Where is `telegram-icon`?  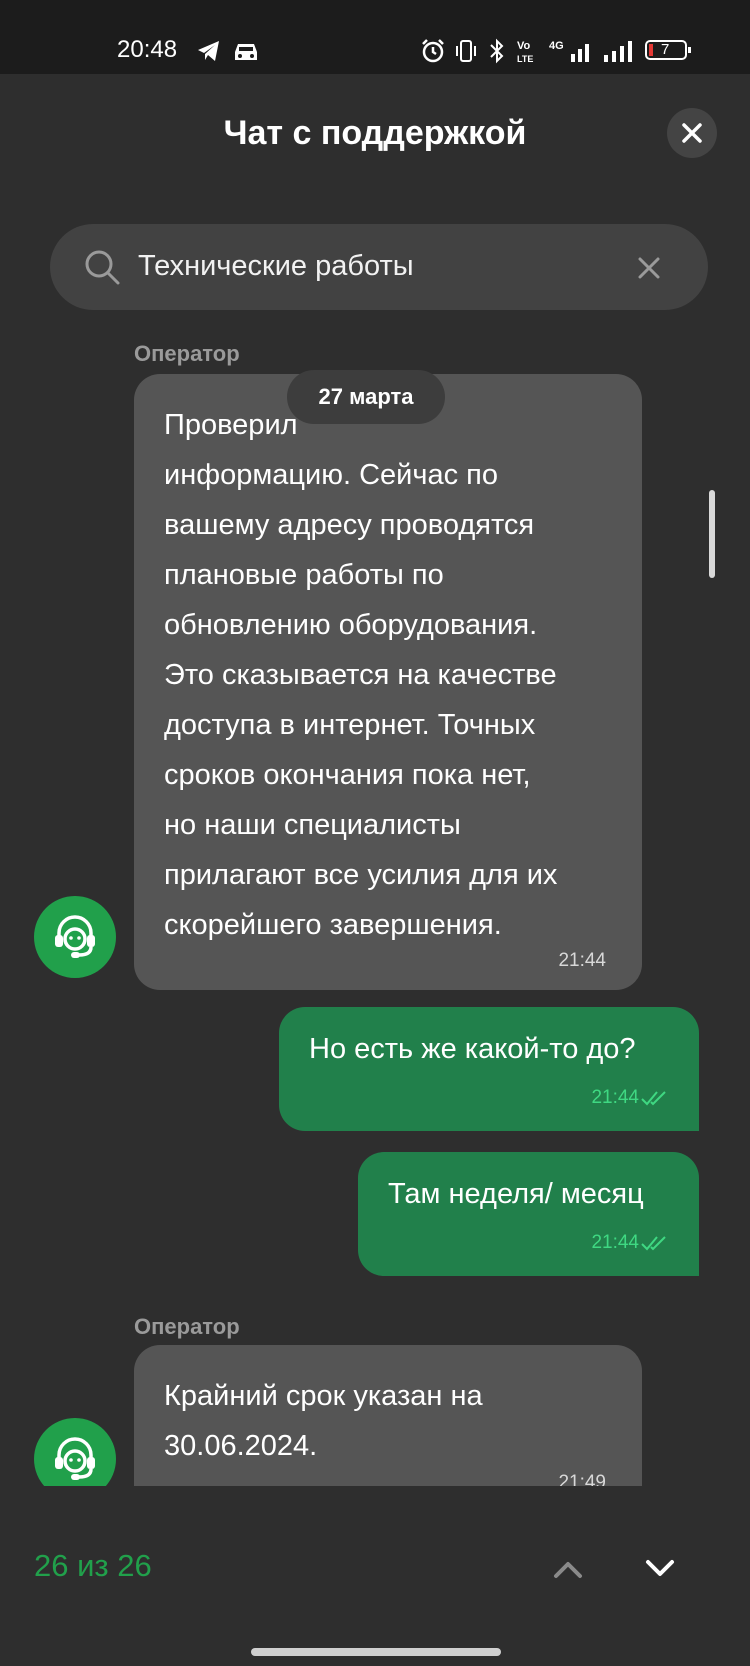 telegram-icon is located at coordinates (208, 51).